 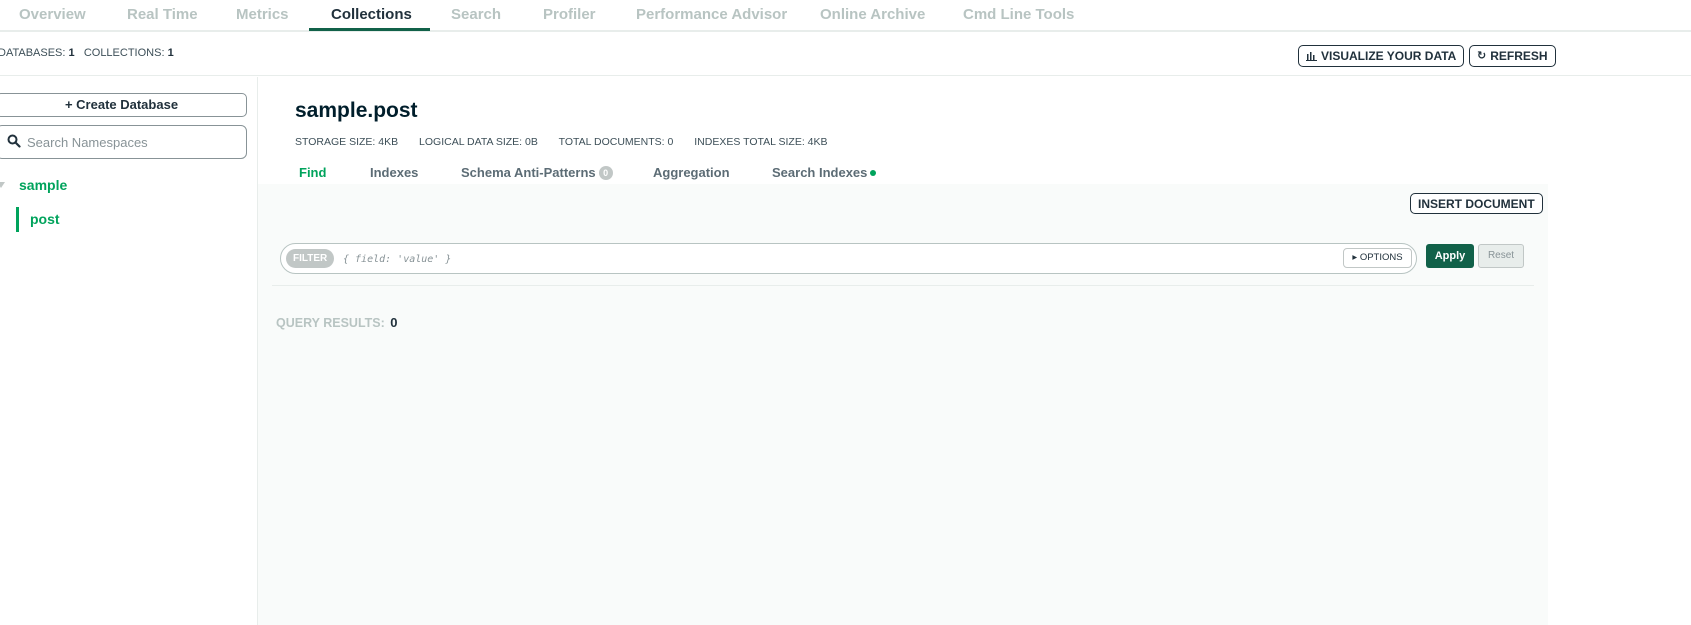 I want to click on namespace-sidebar: + Create Database sample post, so click(x=129, y=351).